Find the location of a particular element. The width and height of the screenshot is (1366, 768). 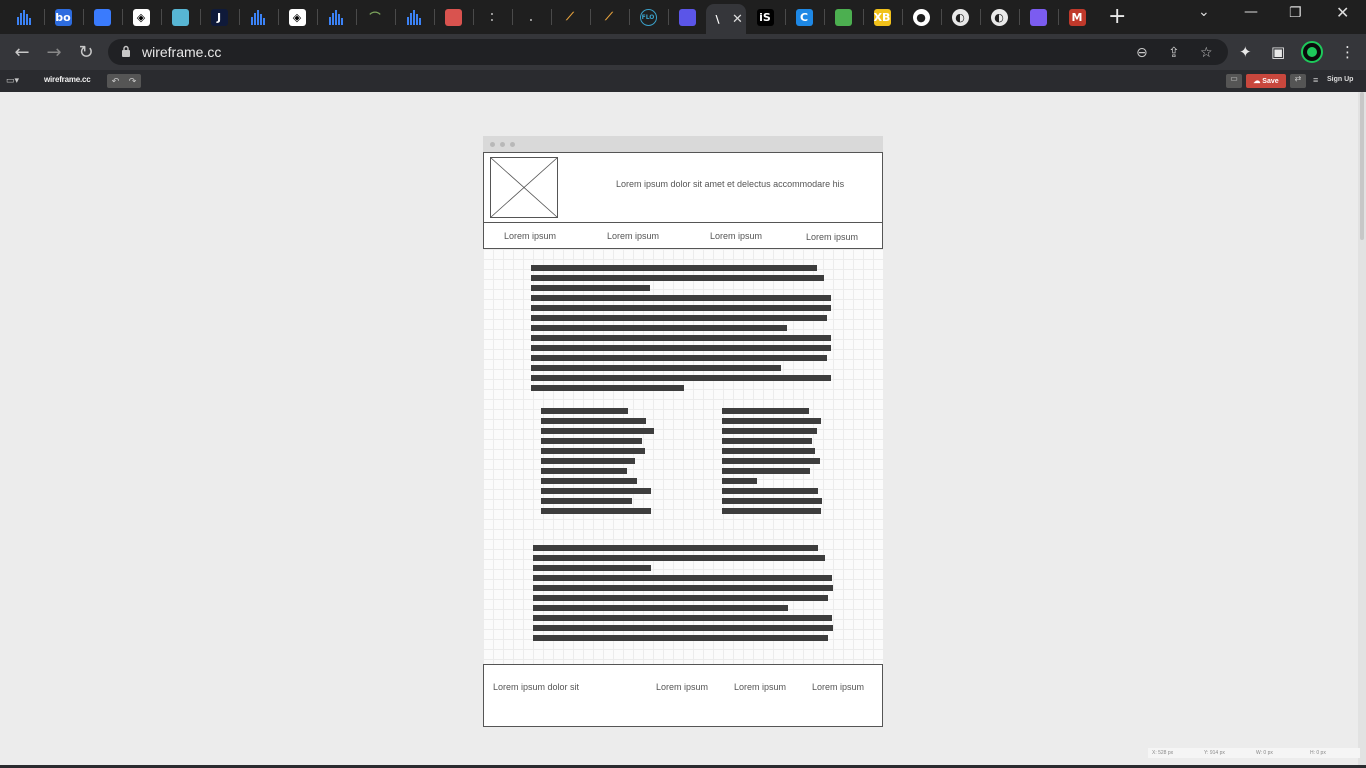

reload-icon: ↻ is located at coordinates (86, 52).